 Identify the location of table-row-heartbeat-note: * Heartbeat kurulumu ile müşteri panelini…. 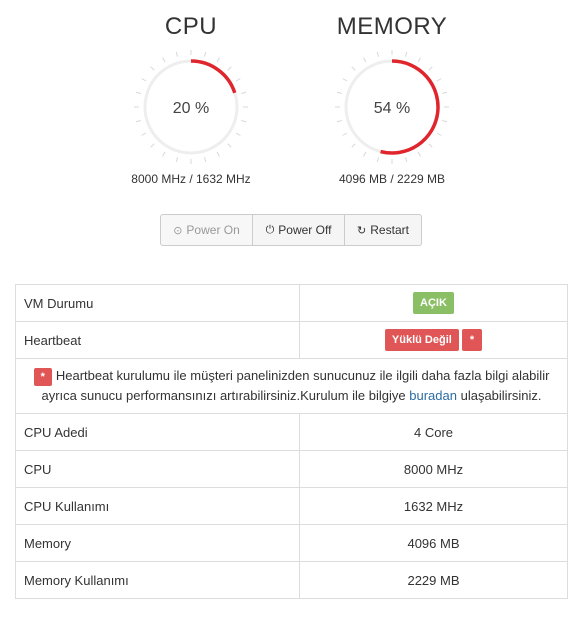
(291, 386).